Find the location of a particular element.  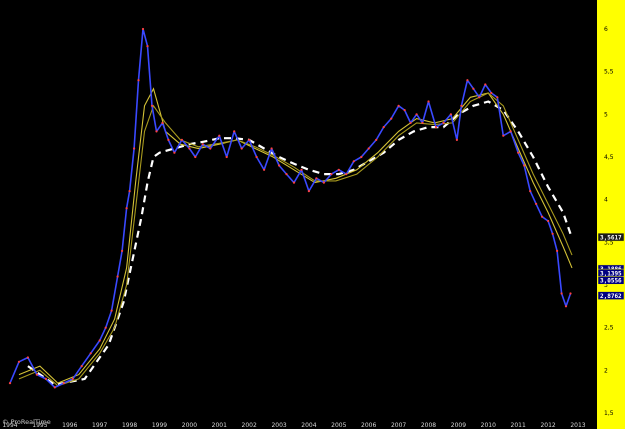

value-badge: 3,0556 is located at coordinates (611, 280).